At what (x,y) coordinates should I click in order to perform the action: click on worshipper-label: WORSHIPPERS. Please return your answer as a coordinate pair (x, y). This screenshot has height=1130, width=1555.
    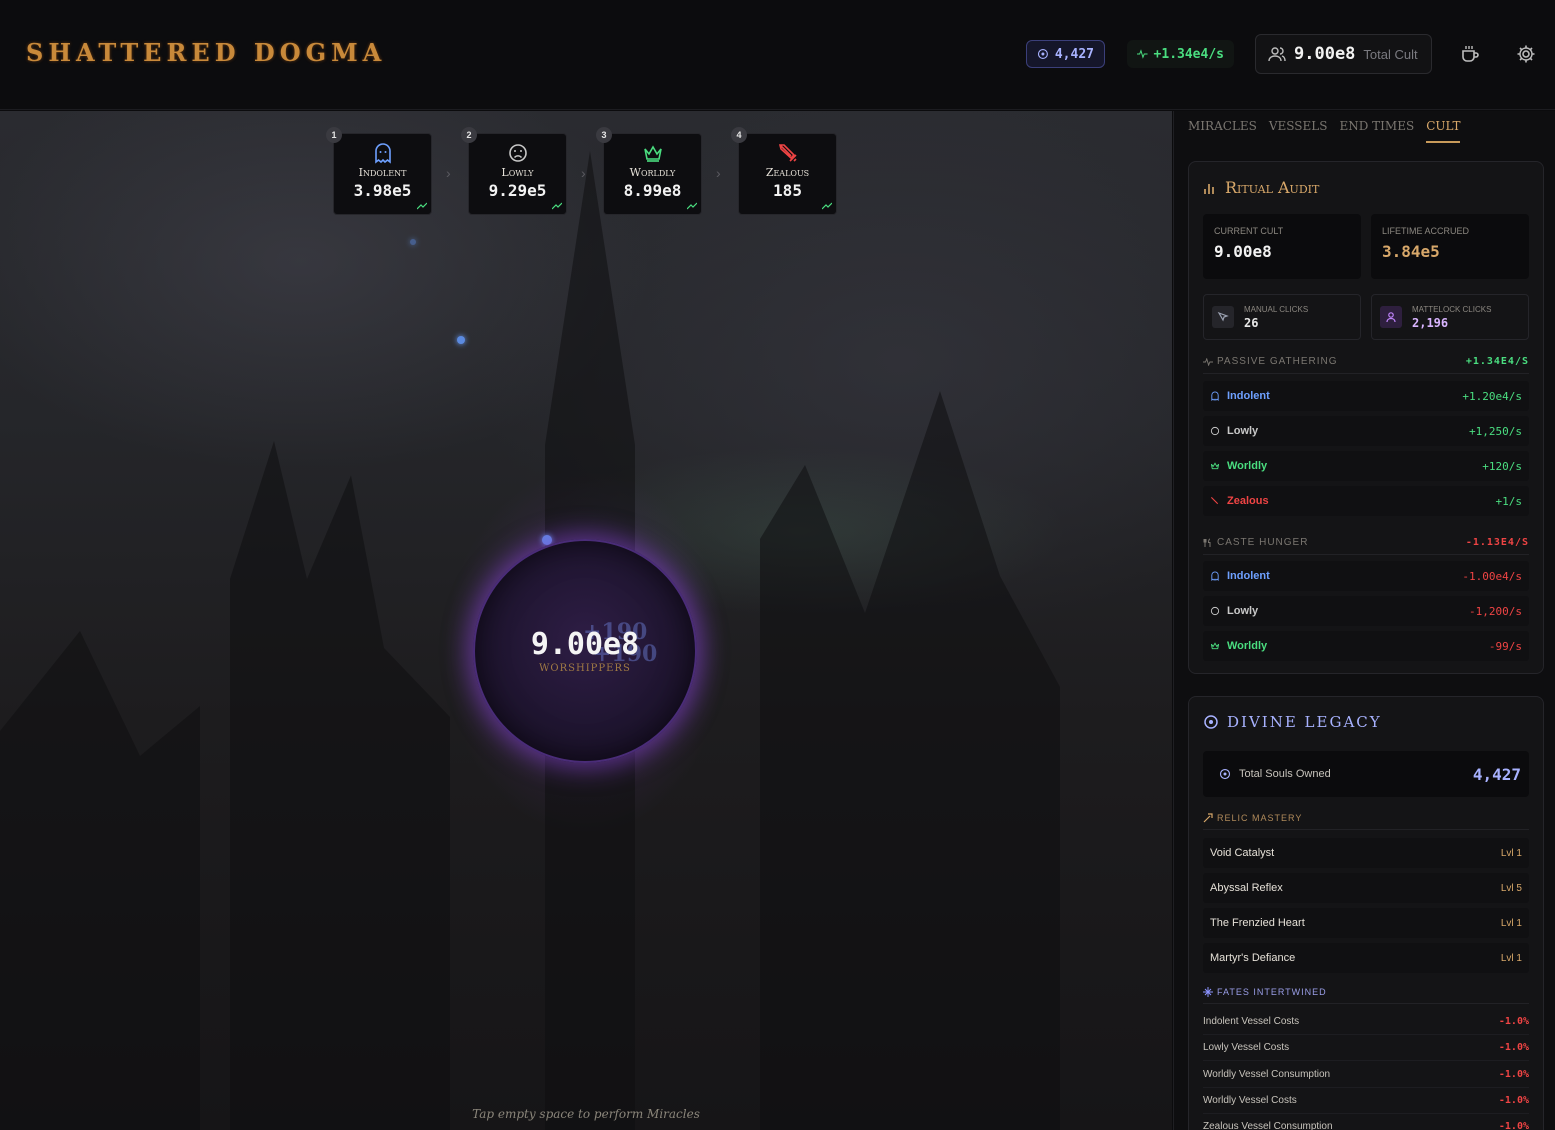
    Looking at the image, I should click on (585, 668).